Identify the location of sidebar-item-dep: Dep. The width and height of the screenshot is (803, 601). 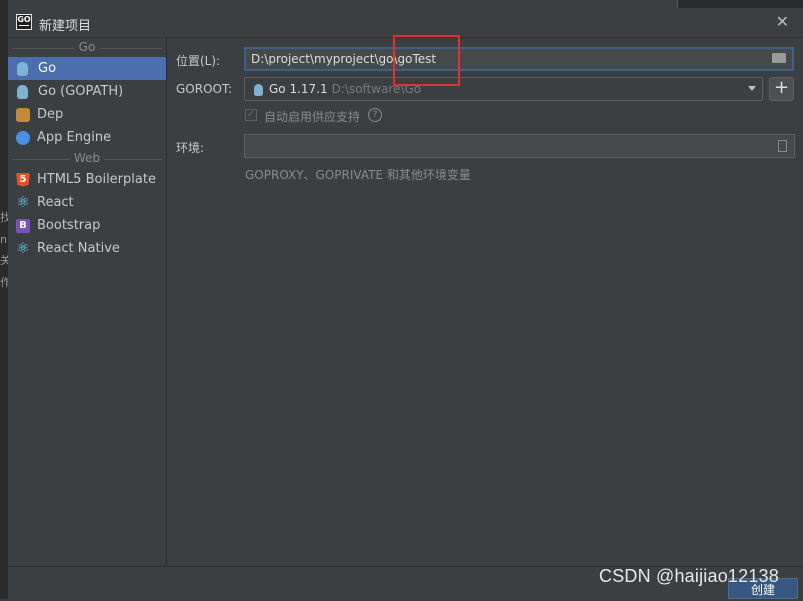
(87, 114).